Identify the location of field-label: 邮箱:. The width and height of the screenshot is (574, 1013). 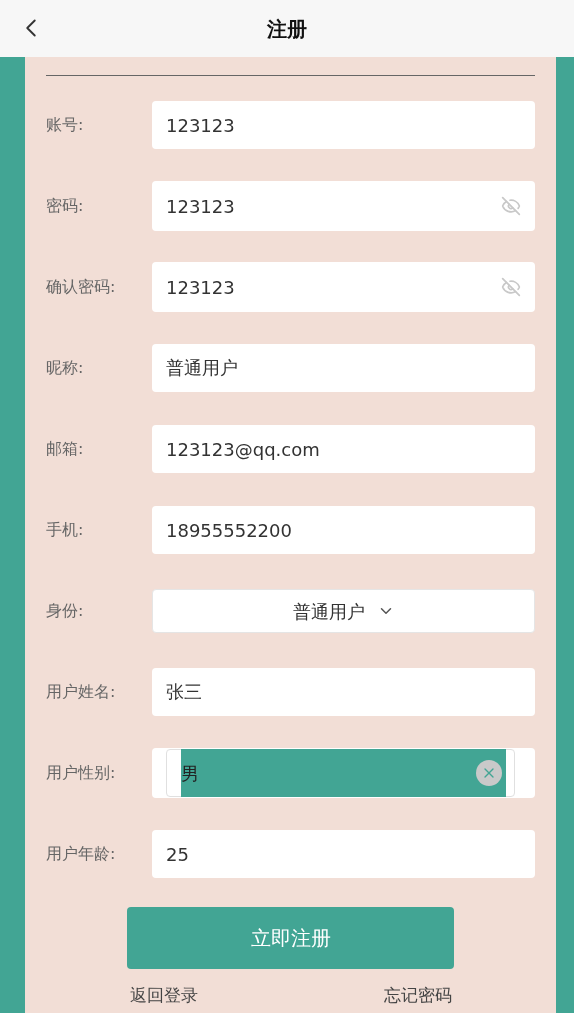
(65, 449).